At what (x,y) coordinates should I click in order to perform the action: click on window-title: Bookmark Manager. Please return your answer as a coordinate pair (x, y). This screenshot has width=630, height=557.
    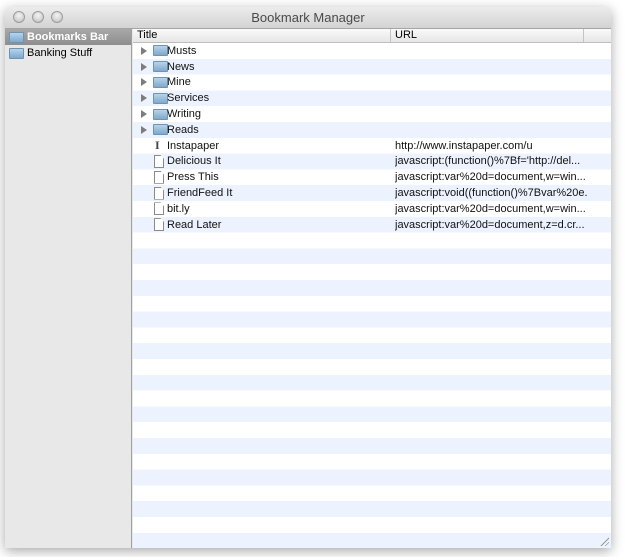
    Looking at the image, I should click on (308, 17).